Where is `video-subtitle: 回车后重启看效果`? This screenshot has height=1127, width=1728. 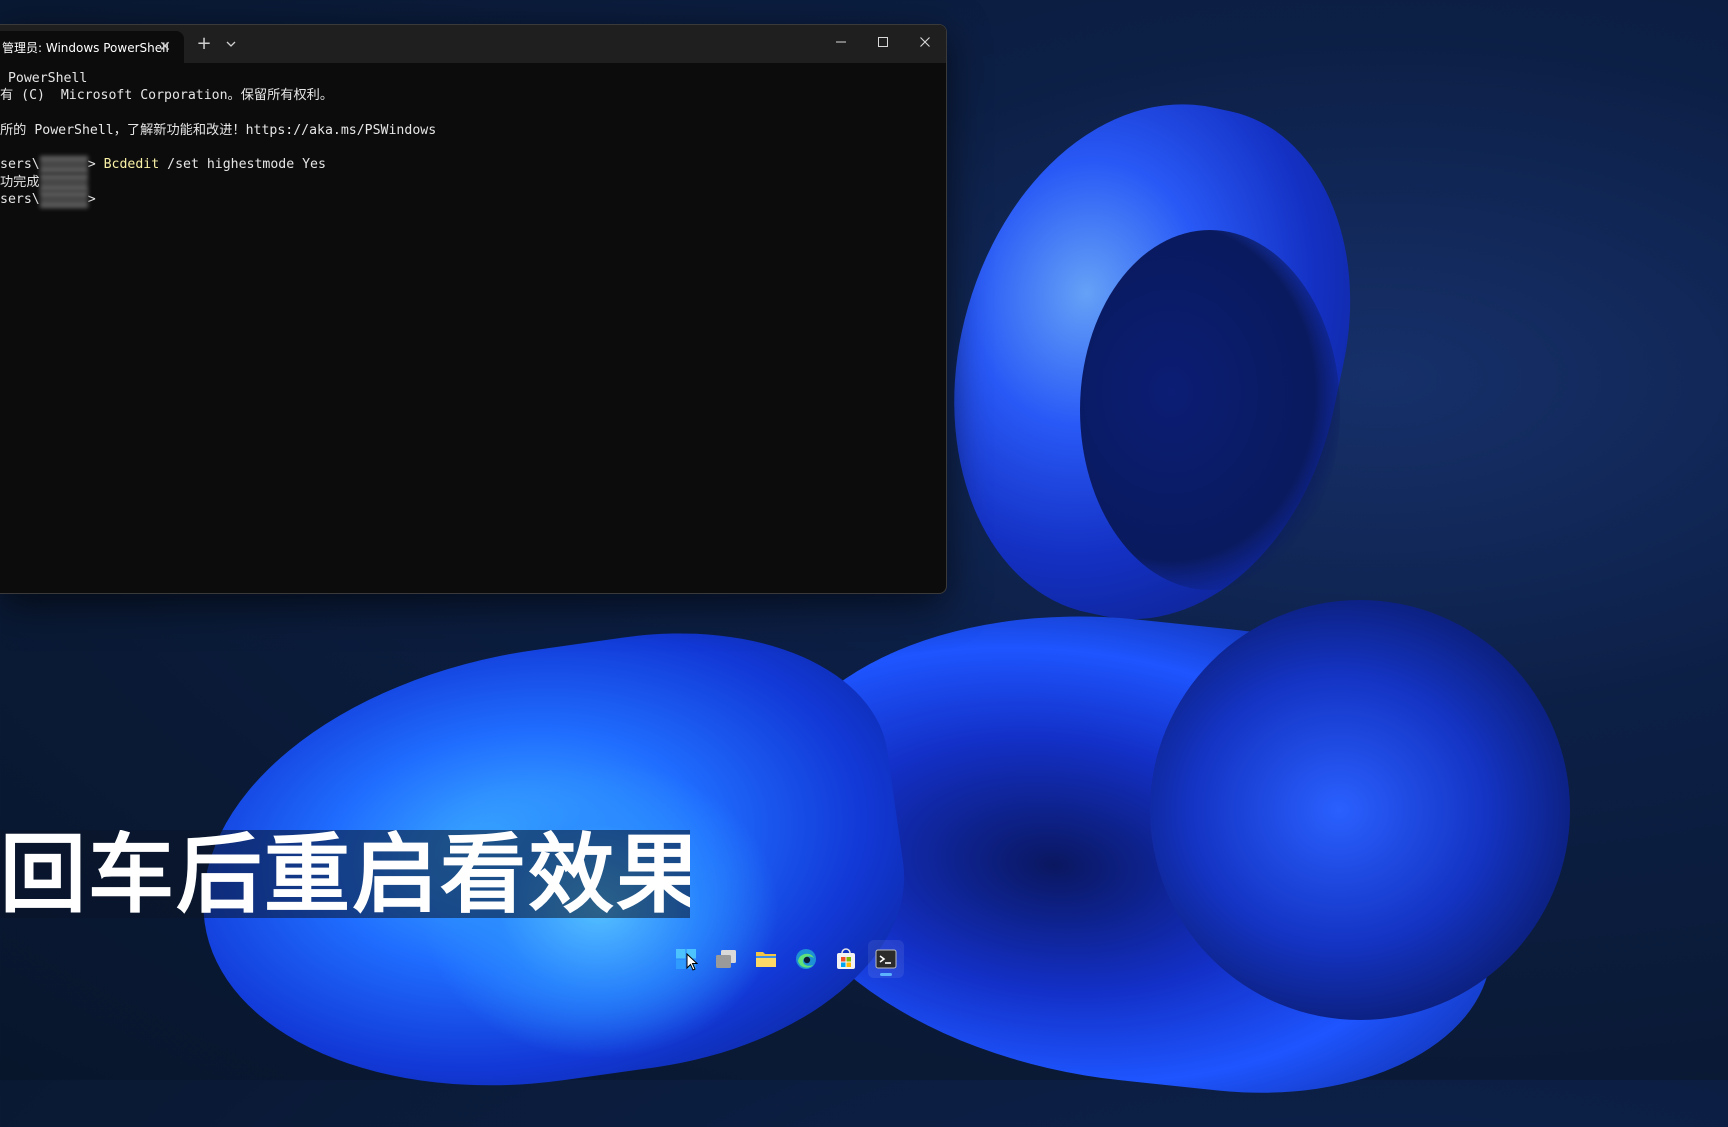
video-subtitle: 回车后重启看效果 is located at coordinates (345, 874).